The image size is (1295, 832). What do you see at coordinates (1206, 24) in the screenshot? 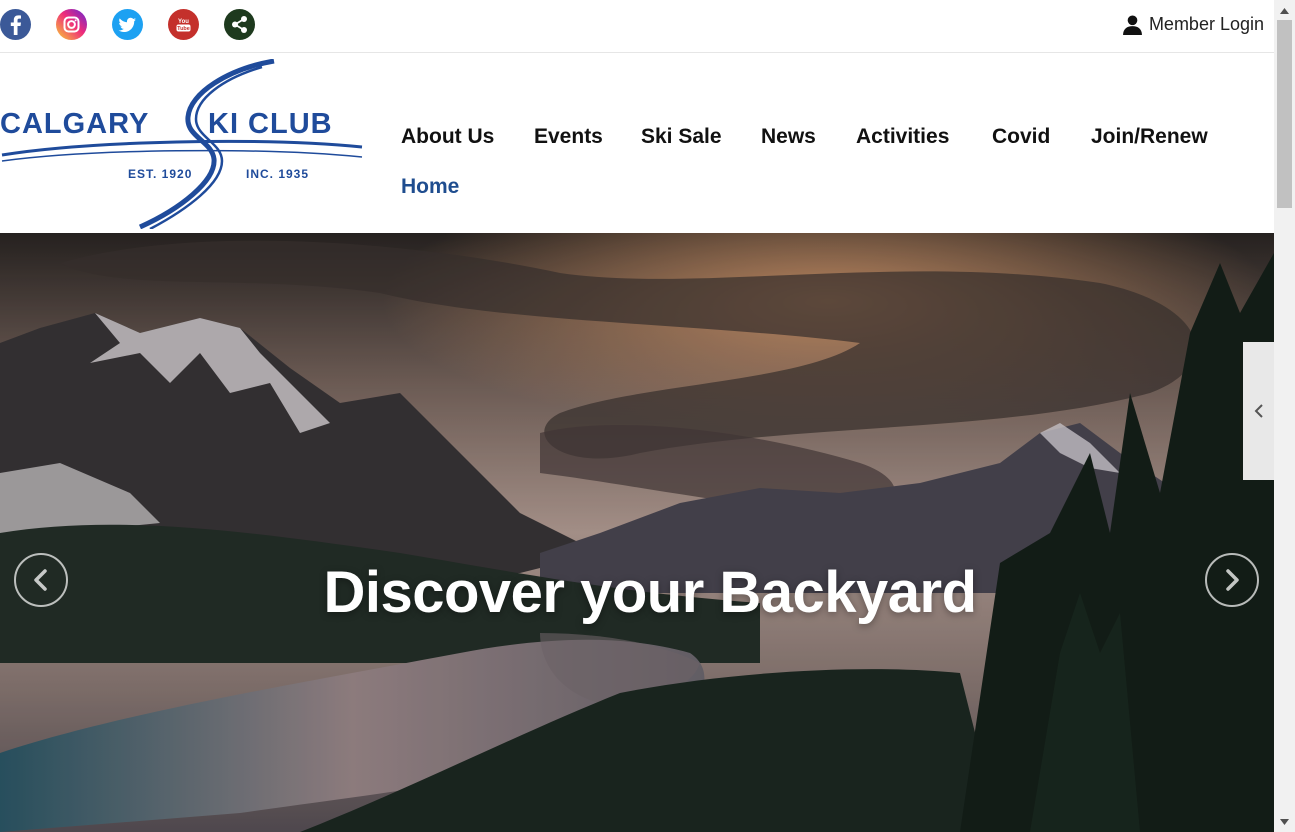
I see `member-login-label: Member Login` at bounding box center [1206, 24].